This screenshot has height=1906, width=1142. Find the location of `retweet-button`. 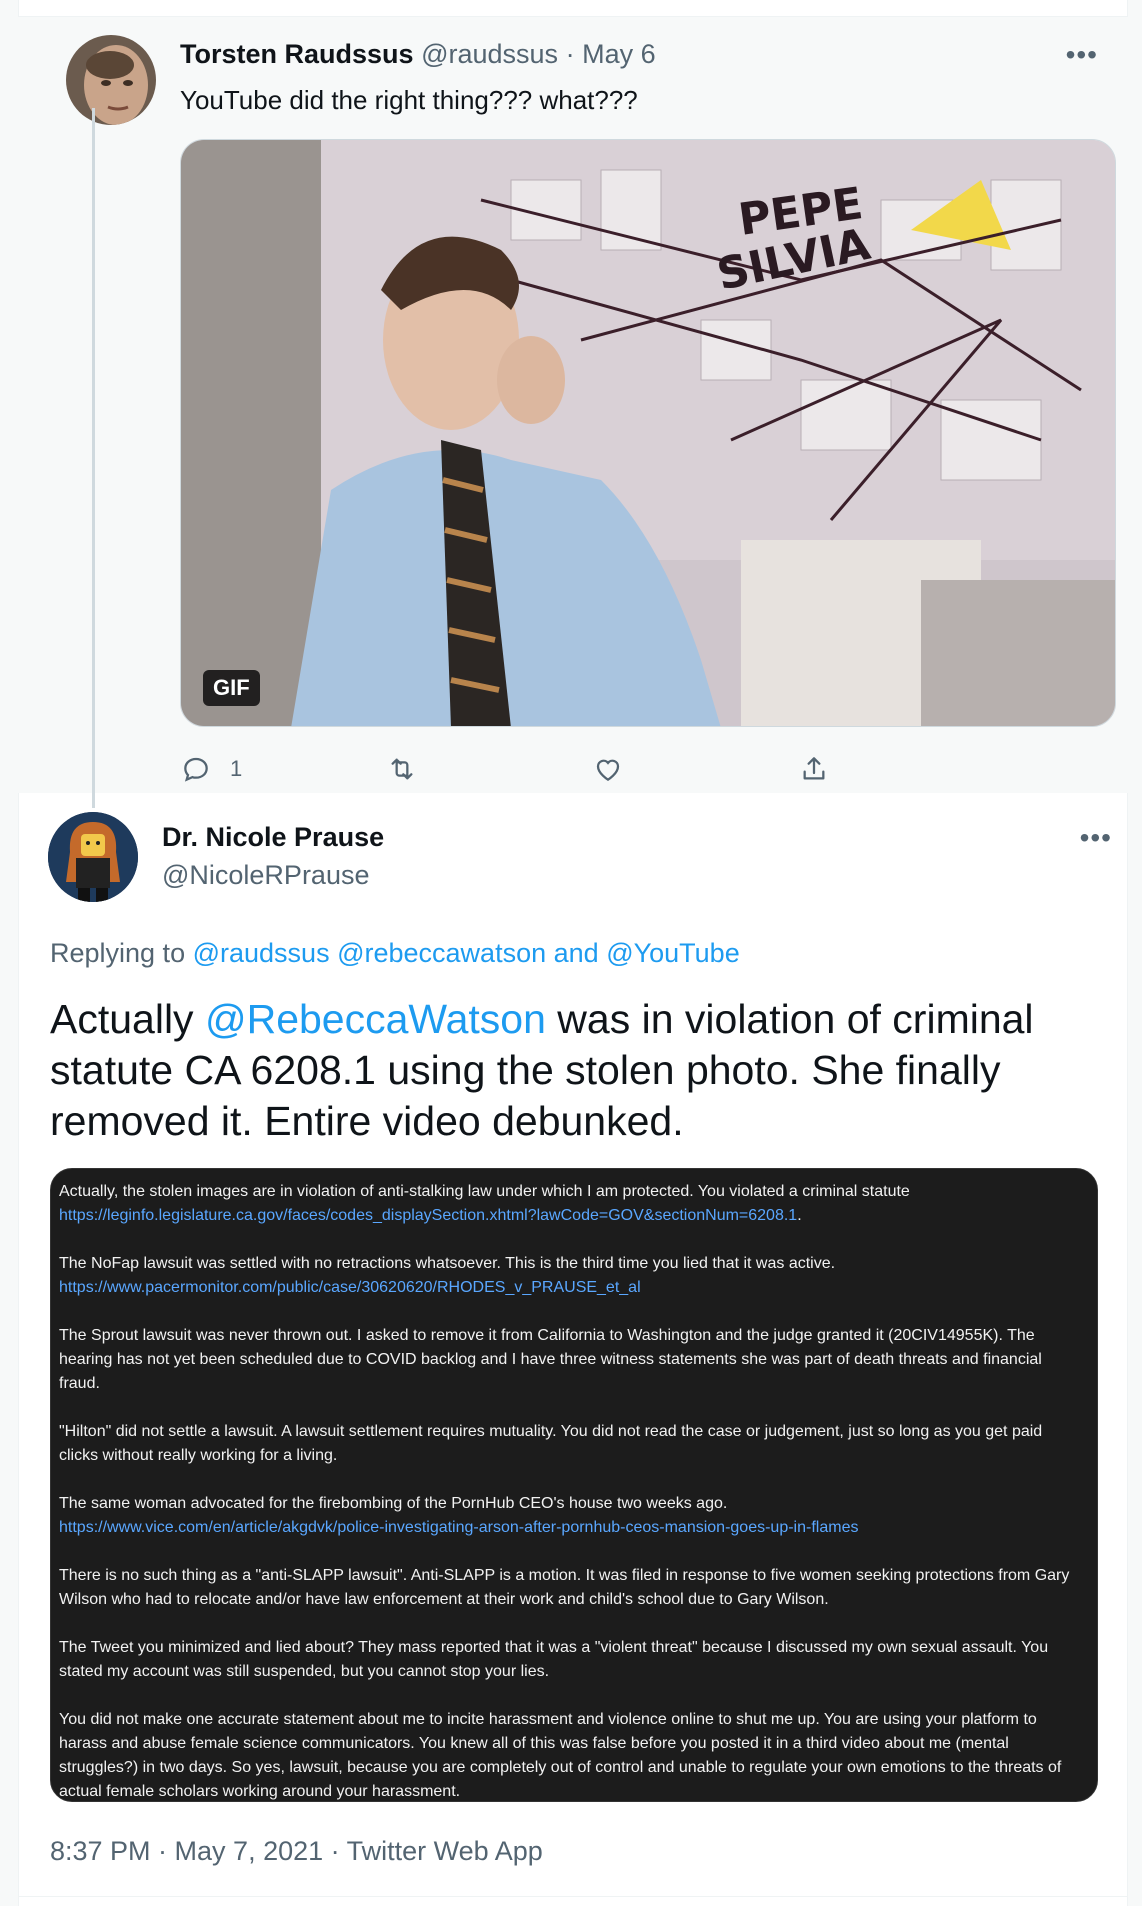

retweet-button is located at coordinates (402, 769).